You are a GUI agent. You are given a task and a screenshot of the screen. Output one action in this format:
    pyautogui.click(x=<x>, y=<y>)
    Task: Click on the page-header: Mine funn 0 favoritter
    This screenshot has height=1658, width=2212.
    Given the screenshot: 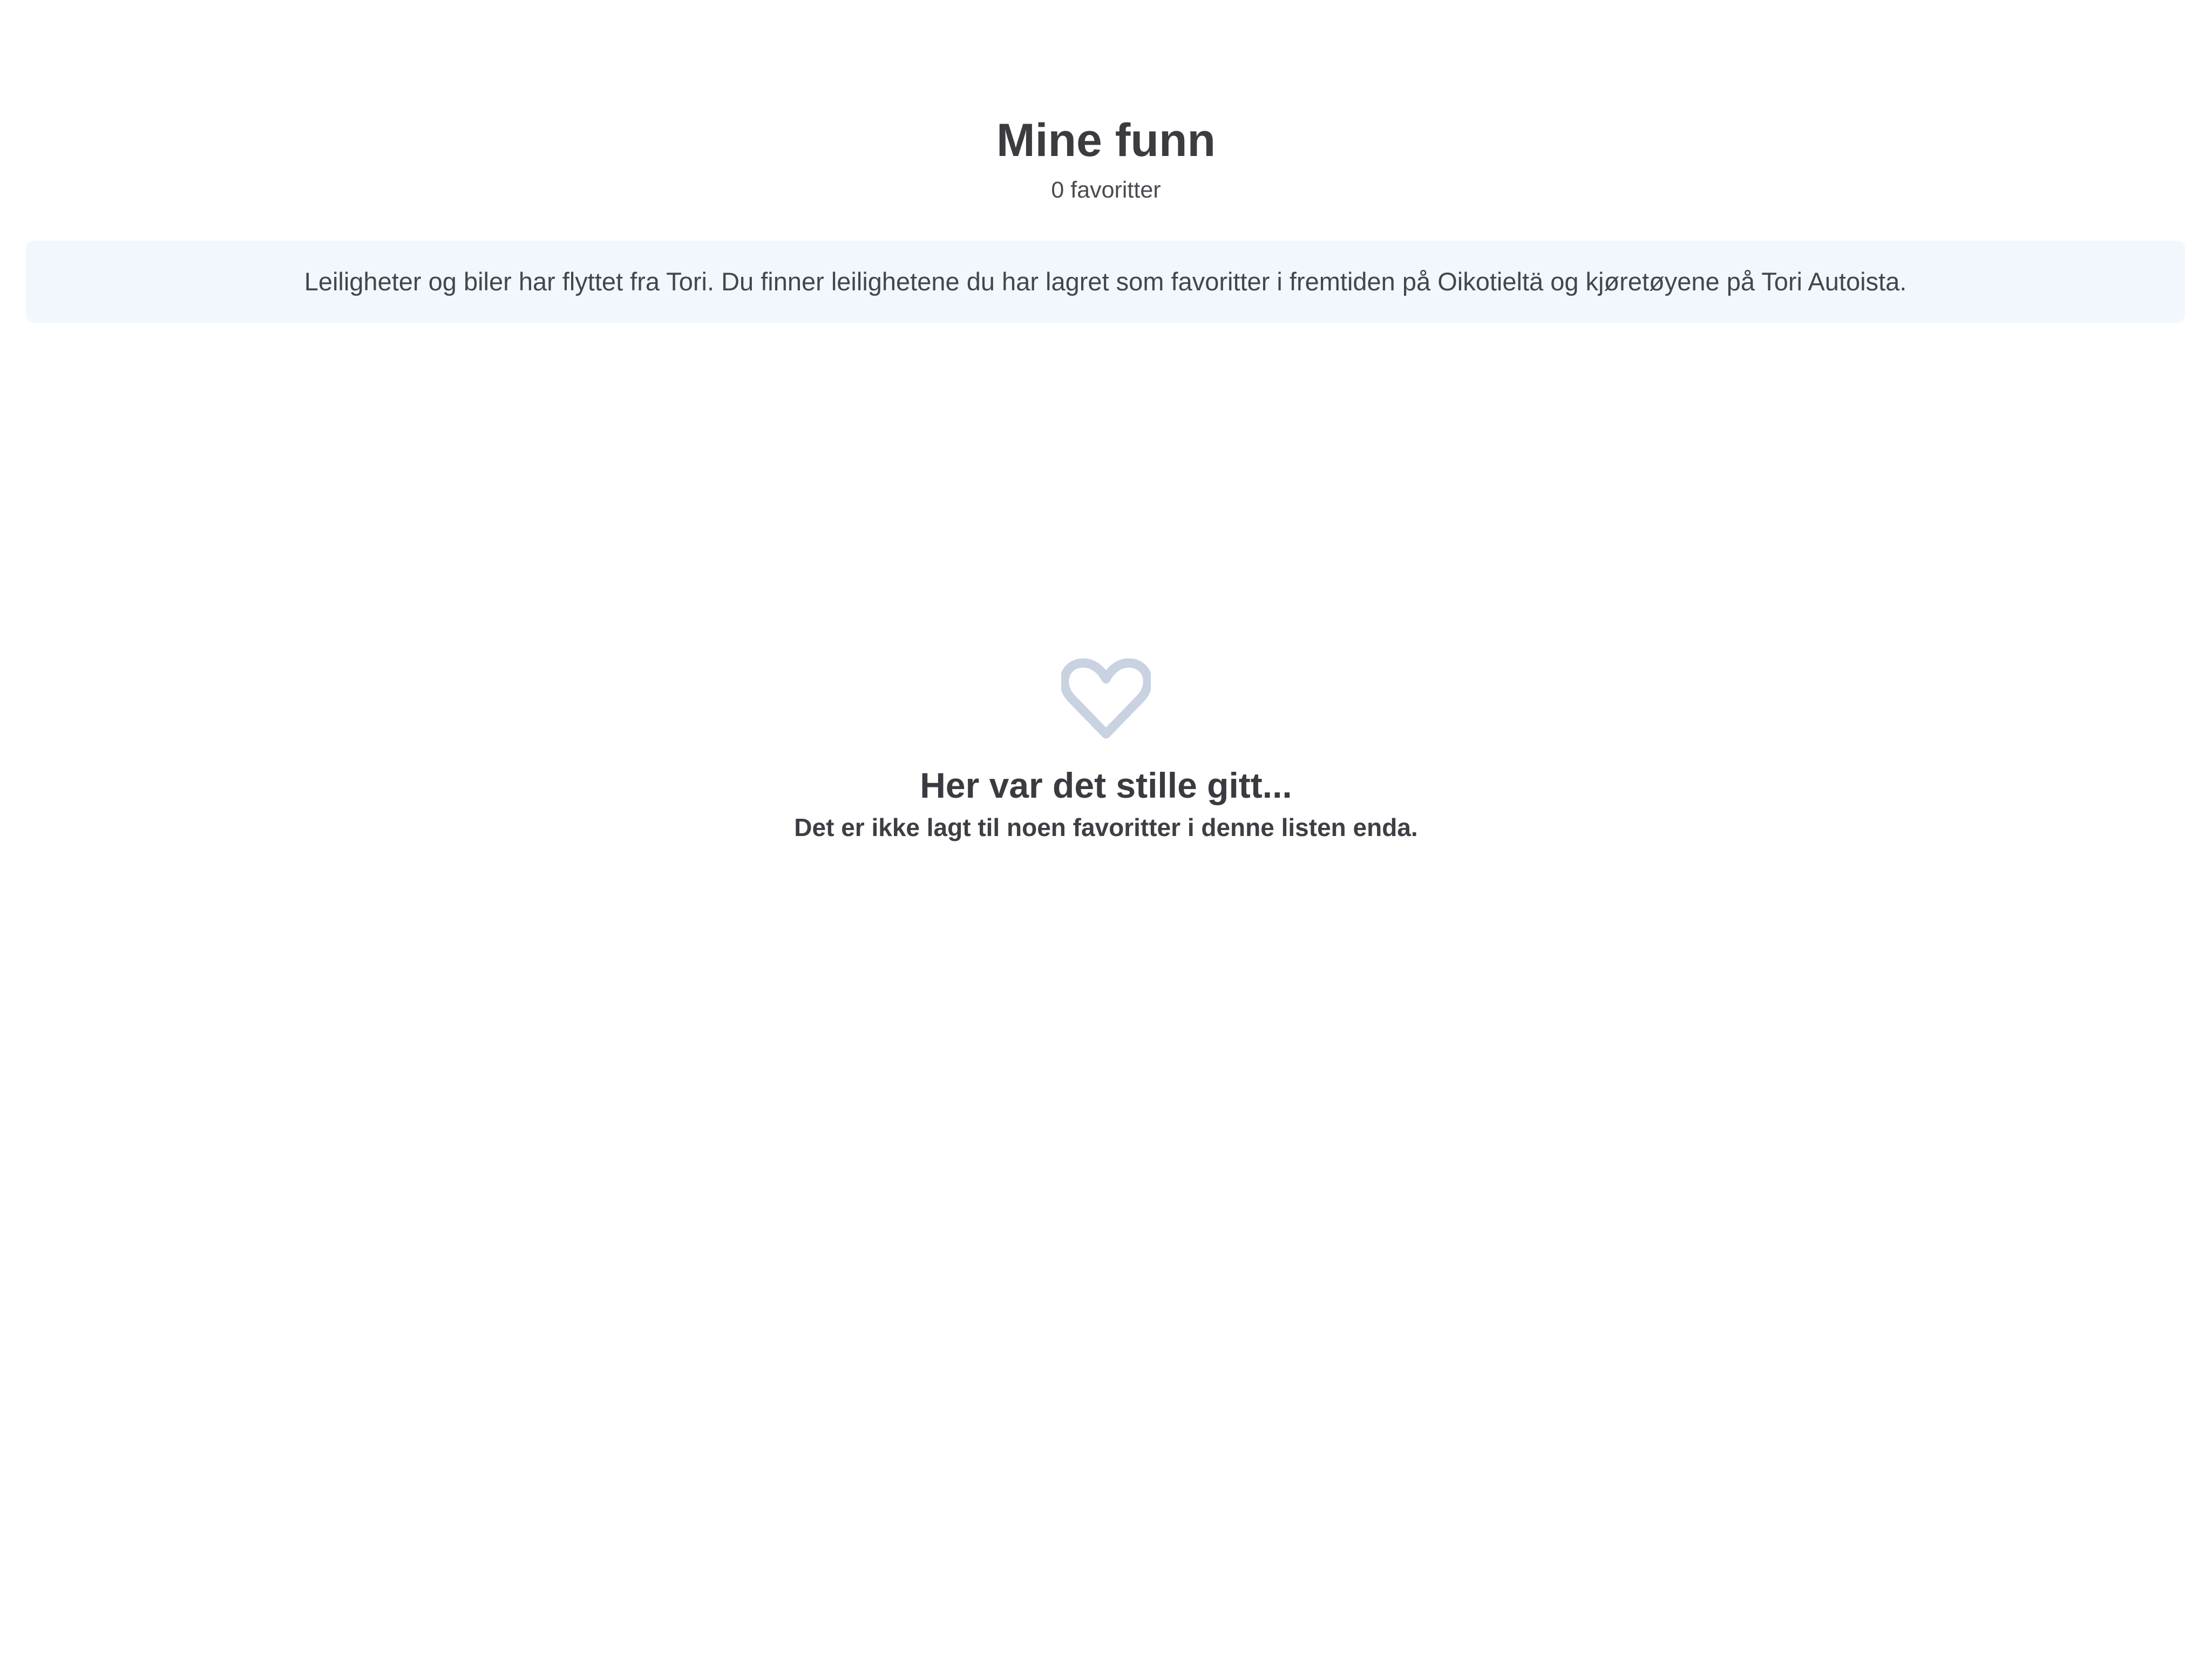 What is the action you would take?
    pyautogui.click(x=1106, y=158)
    